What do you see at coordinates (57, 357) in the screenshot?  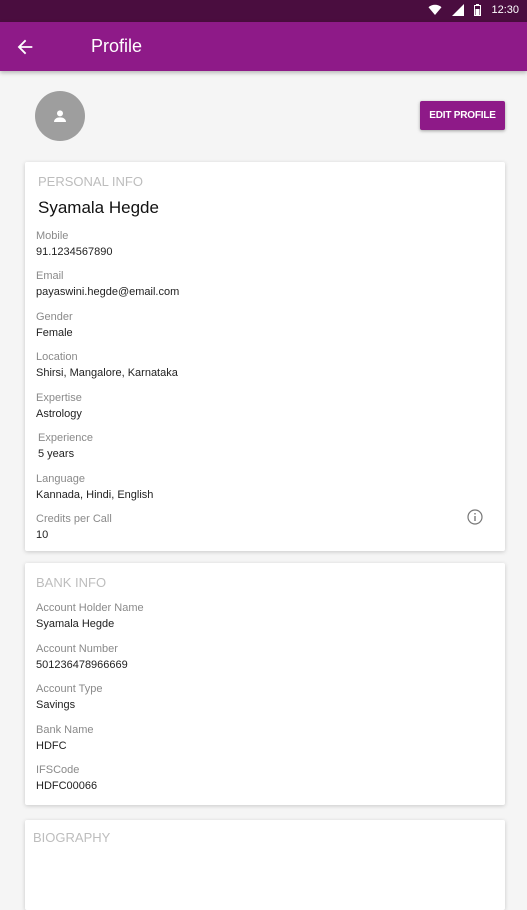 I see `field-label: Location` at bounding box center [57, 357].